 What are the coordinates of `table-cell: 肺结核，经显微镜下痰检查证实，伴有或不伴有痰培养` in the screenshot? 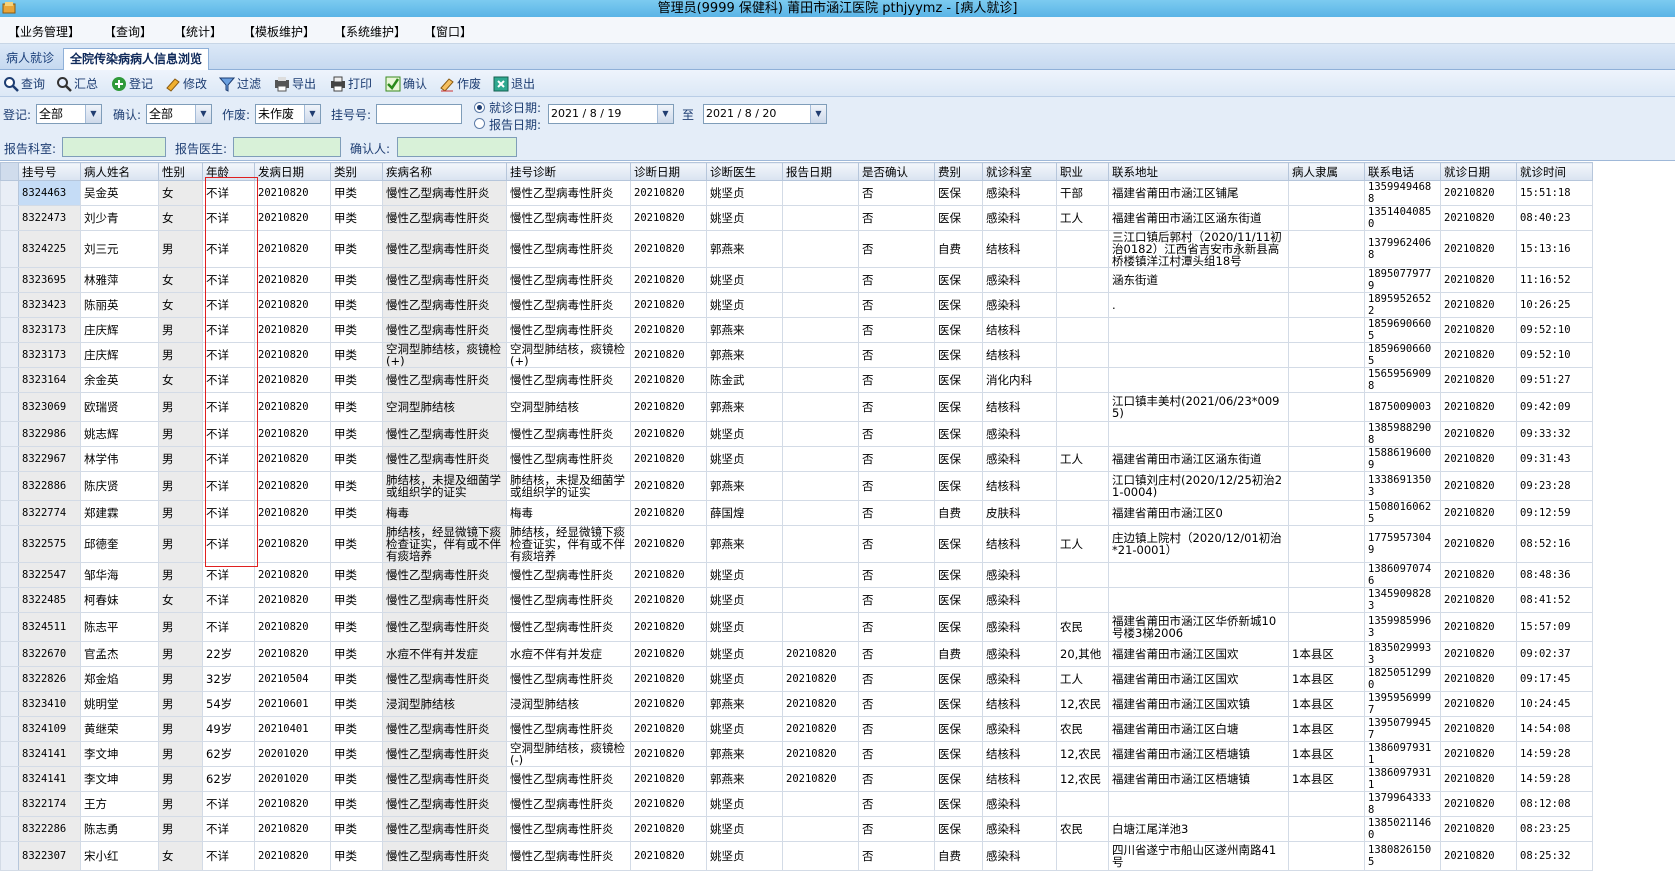 It's located at (444, 544).